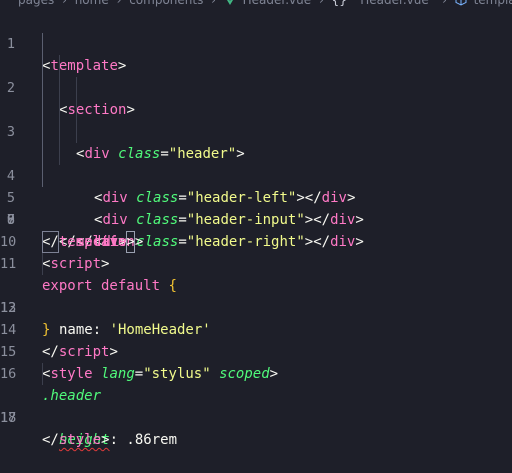  I want to click on code-line: 14 </script>, so click(256, 328).